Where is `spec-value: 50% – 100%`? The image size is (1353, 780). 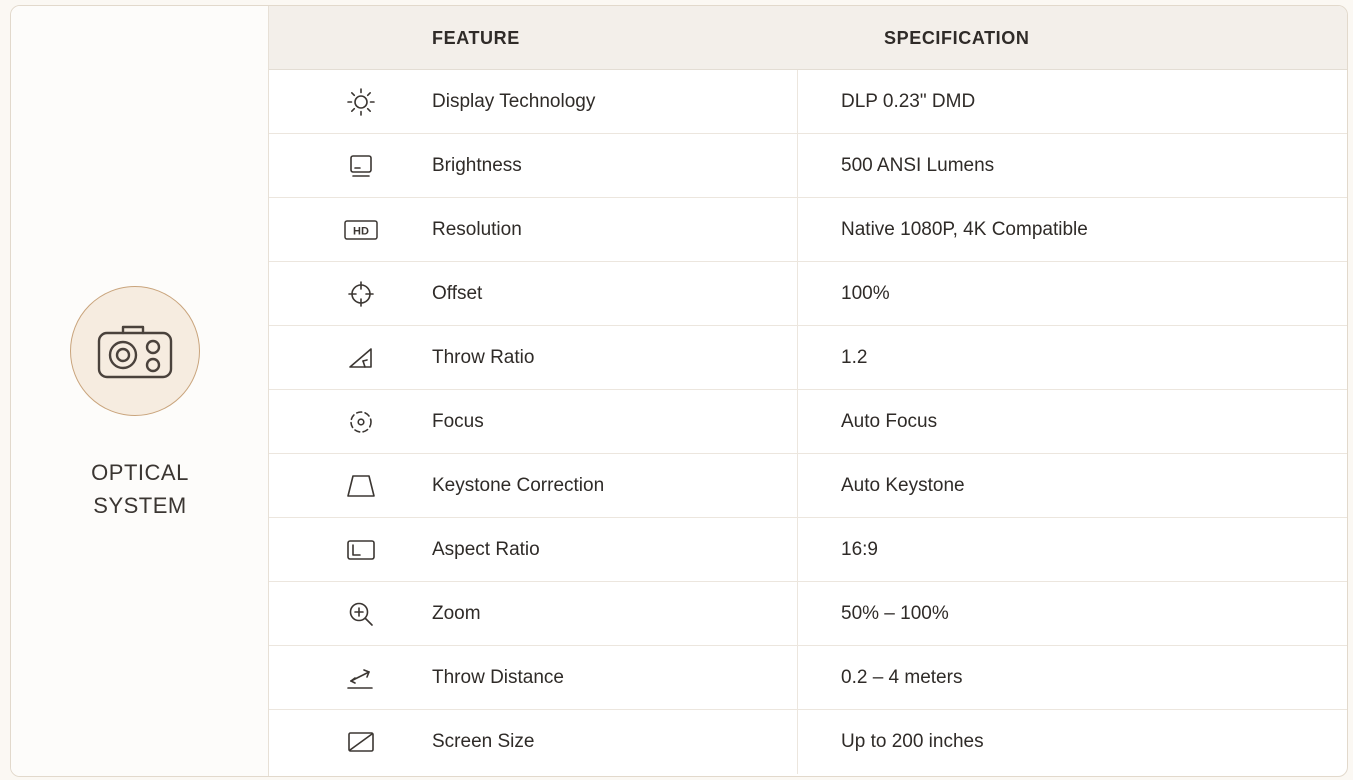 spec-value: 50% – 100% is located at coordinates (895, 613).